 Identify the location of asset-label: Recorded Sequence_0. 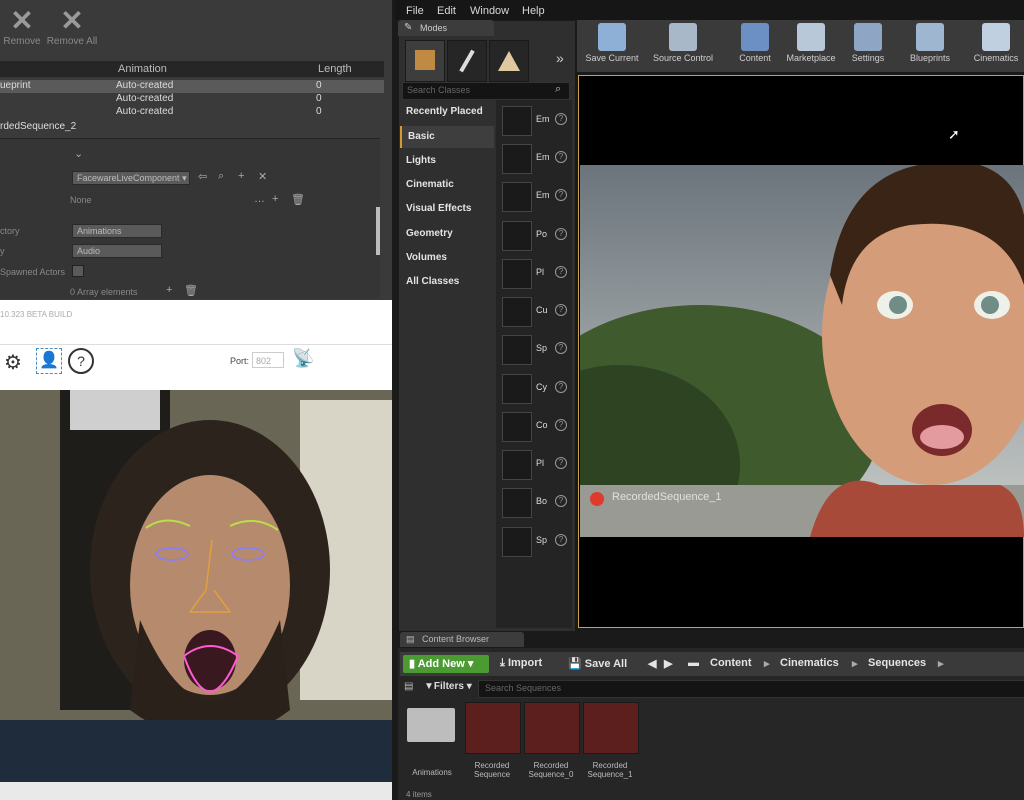
(551, 770).